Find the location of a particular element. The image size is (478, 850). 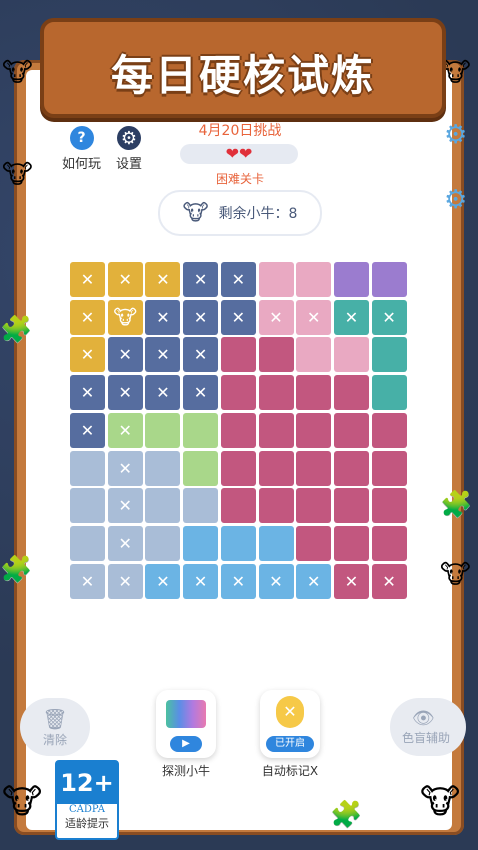

colorblind-button: 👁 色盲辅助 is located at coordinates (428, 727).